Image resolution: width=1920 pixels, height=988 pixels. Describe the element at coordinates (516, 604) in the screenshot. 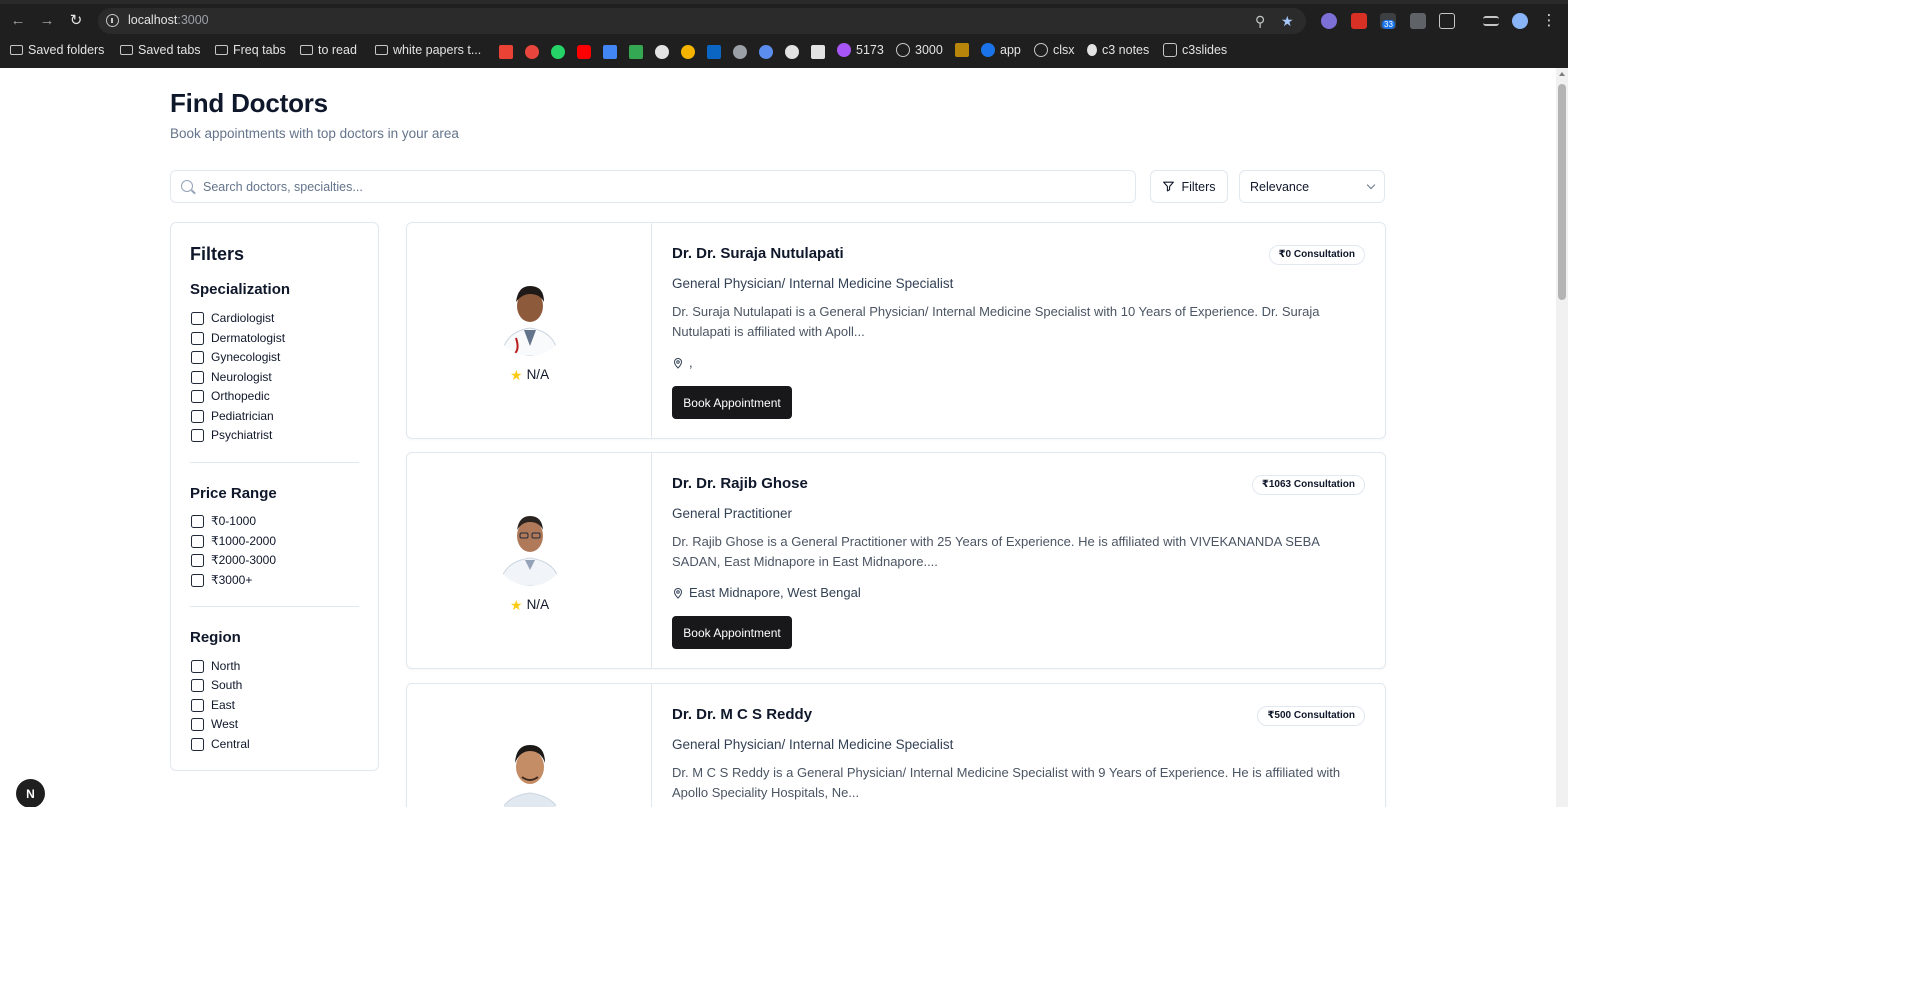

I see `star-icon: ★` at that location.